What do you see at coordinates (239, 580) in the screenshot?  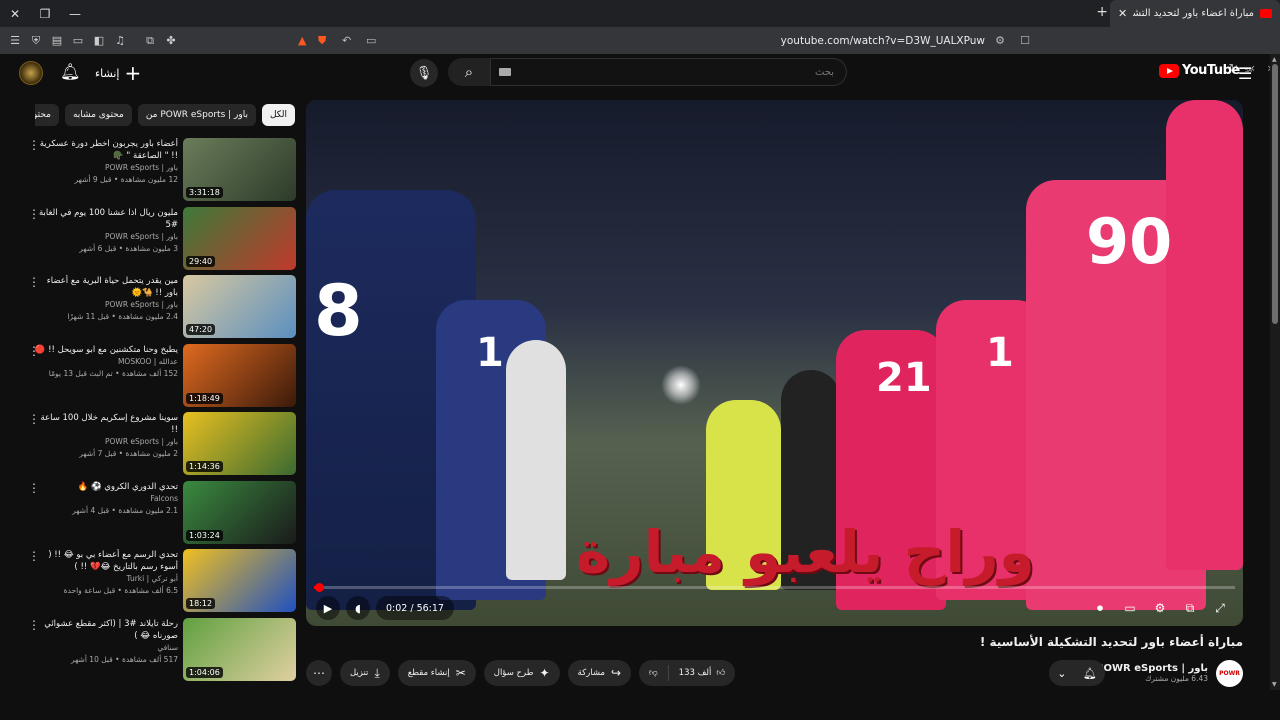 I see `video-thumbnail: 18:12` at bounding box center [239, 580].